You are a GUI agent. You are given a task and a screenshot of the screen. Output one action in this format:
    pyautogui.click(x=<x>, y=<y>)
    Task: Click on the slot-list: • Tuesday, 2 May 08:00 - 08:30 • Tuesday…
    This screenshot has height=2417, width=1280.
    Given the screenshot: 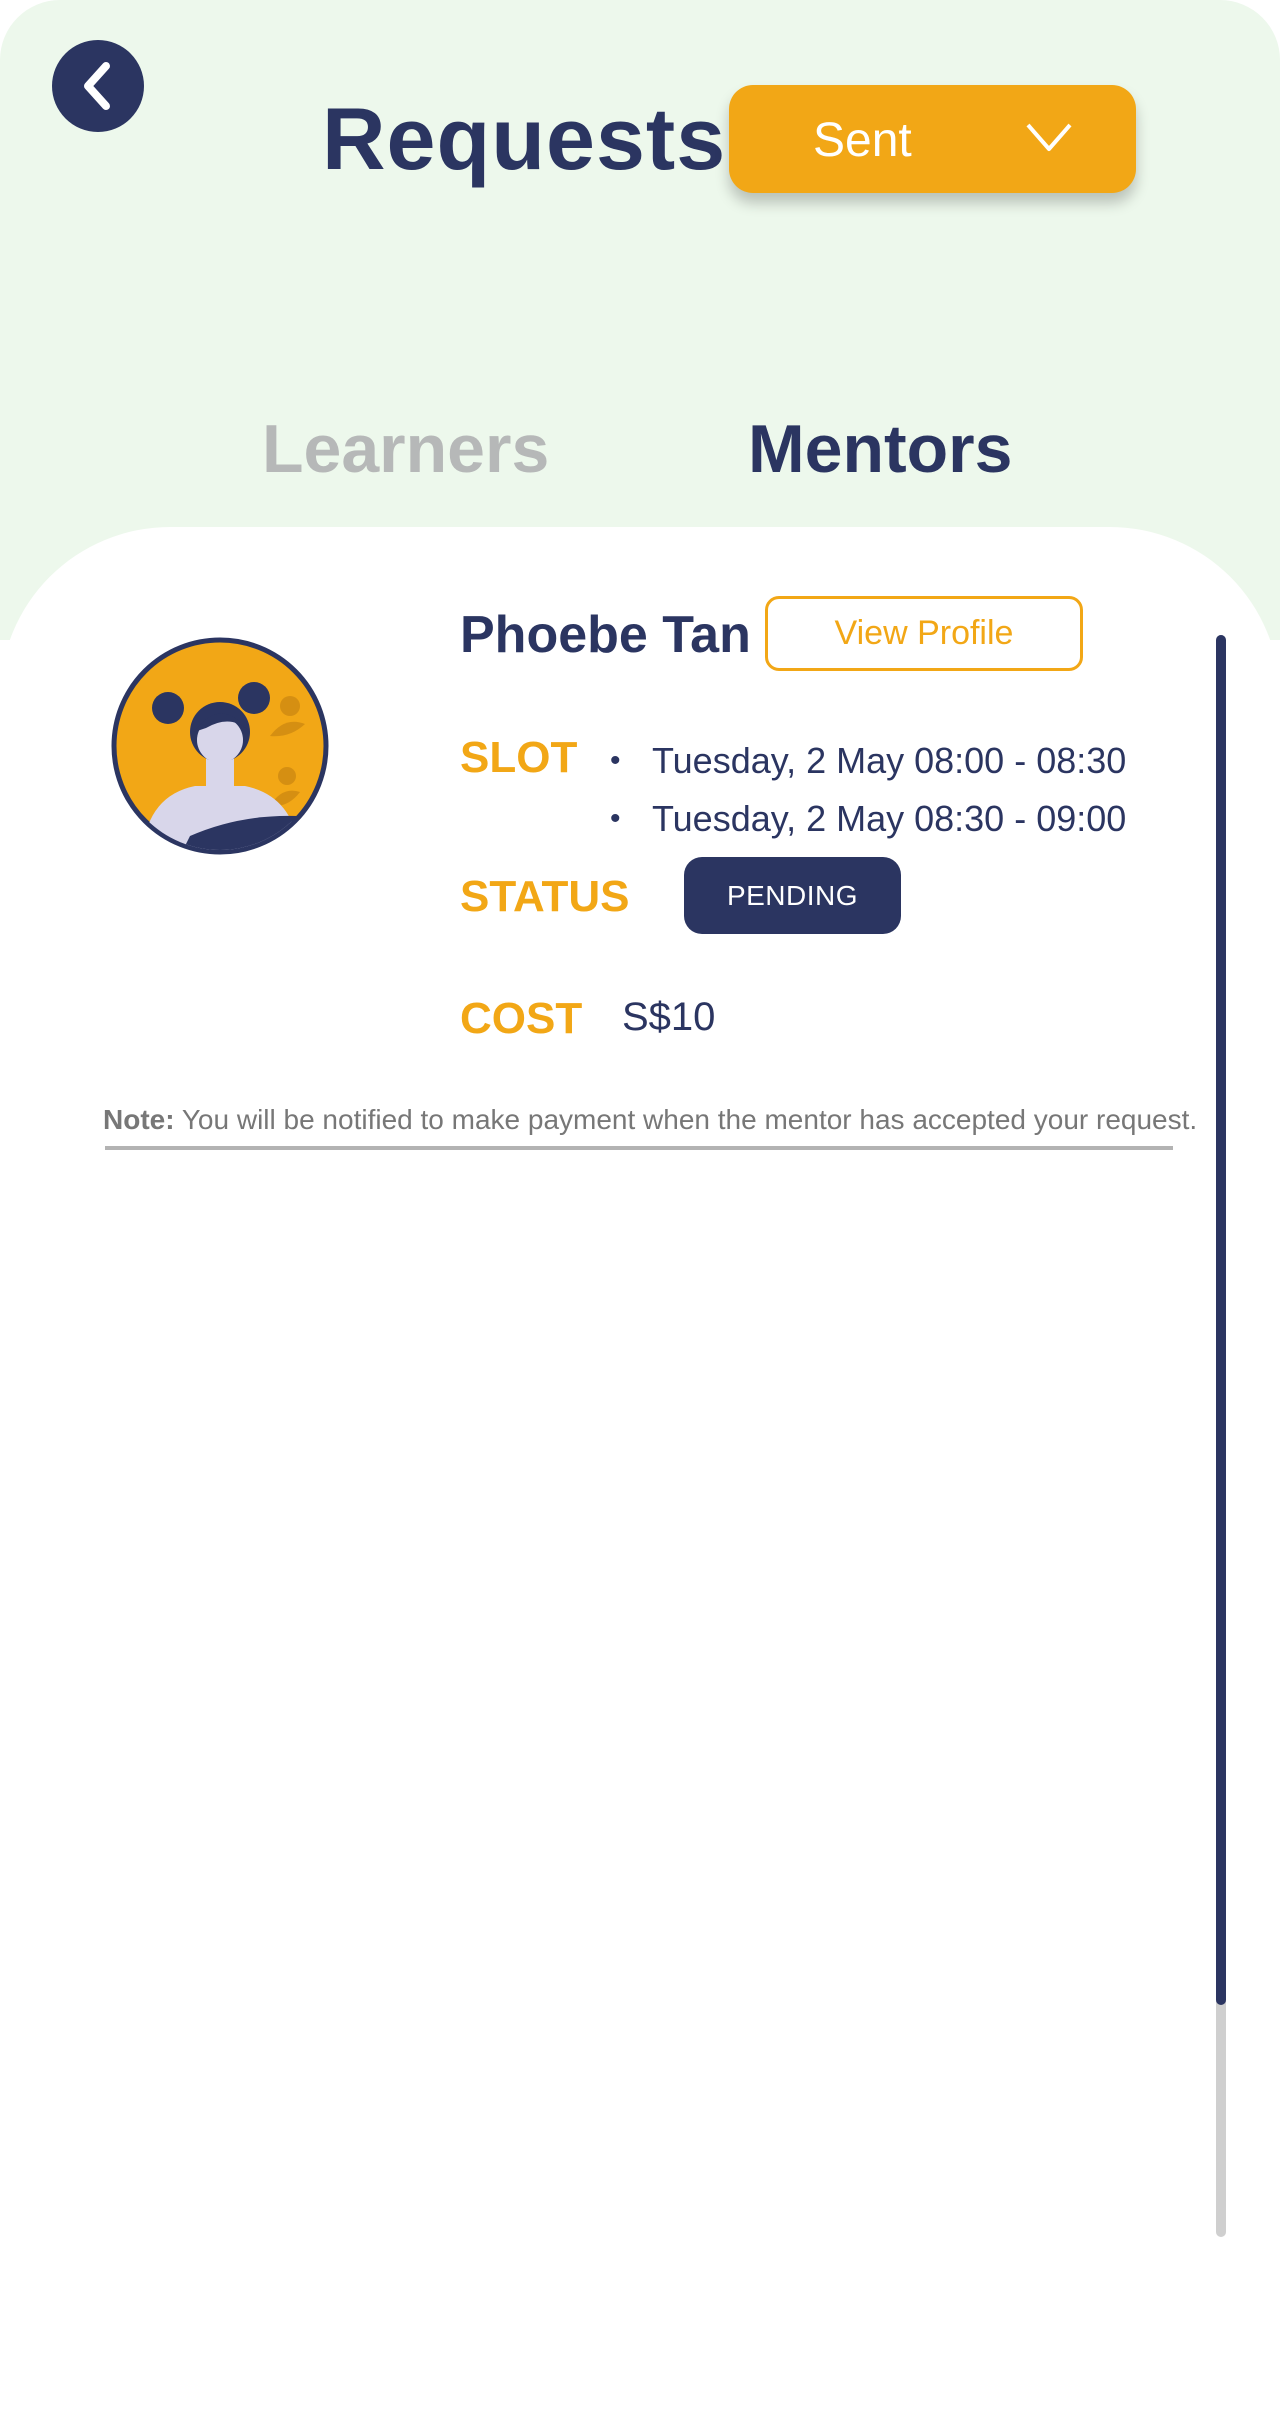 What is the action you would take?
    pyautogui.click(x=868, y=790)
    